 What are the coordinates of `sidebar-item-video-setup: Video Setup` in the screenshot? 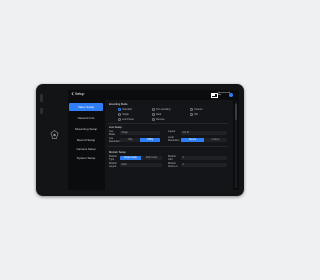 It's located at (86, 107).